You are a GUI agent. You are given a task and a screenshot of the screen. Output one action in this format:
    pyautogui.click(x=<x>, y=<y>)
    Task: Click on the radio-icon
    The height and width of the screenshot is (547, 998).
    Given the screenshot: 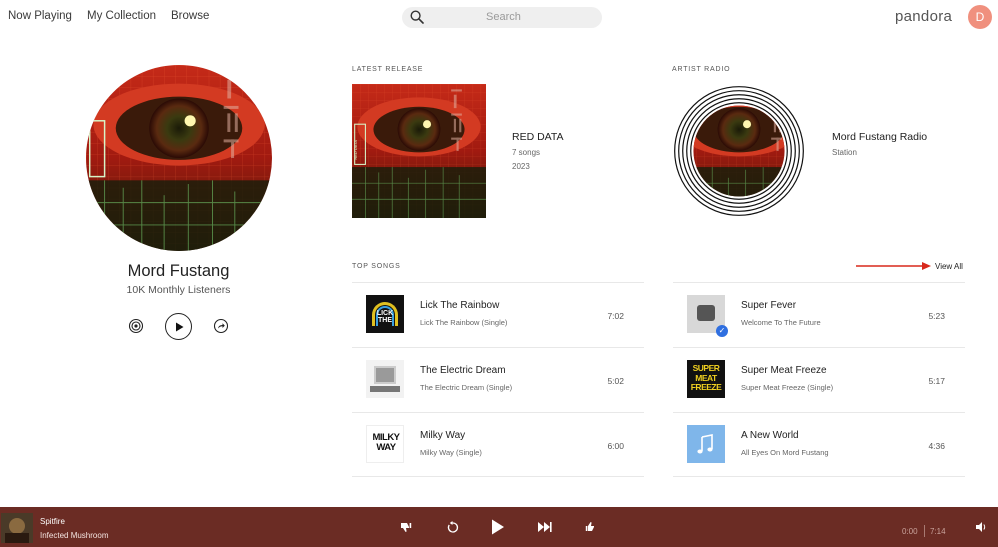 What is the action you would take?
    pyautogui.click(x=136, y=326)
    